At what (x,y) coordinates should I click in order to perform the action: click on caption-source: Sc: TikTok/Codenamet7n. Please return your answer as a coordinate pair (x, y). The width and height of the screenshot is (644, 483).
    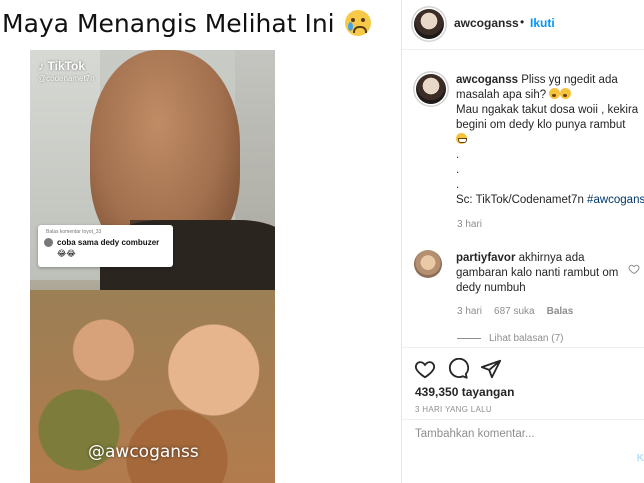
    Looking at the image, I should click on (520, 200).